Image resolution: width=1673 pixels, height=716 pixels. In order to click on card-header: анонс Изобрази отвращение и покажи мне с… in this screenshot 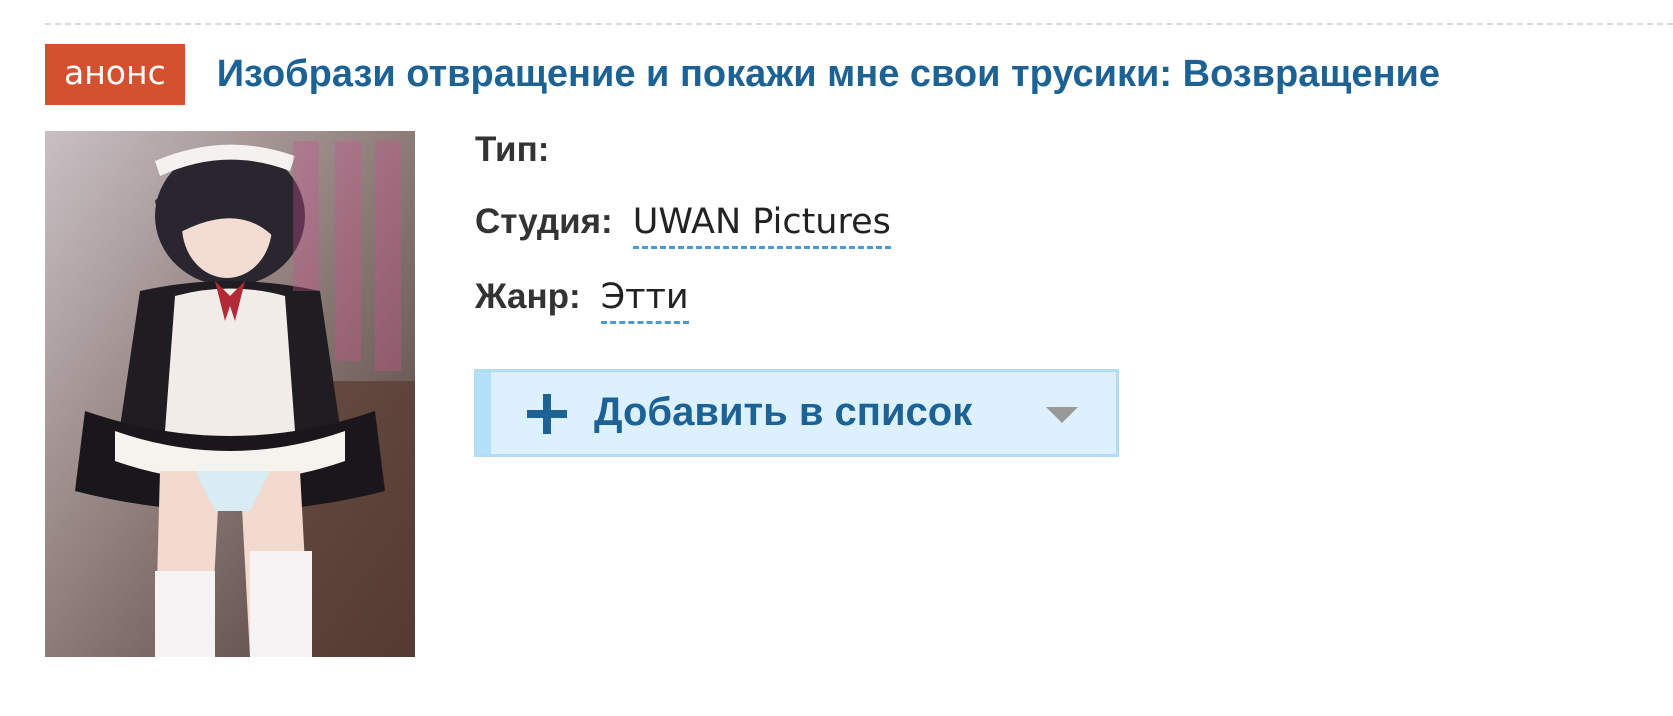, I will do `click(859, 74)`.